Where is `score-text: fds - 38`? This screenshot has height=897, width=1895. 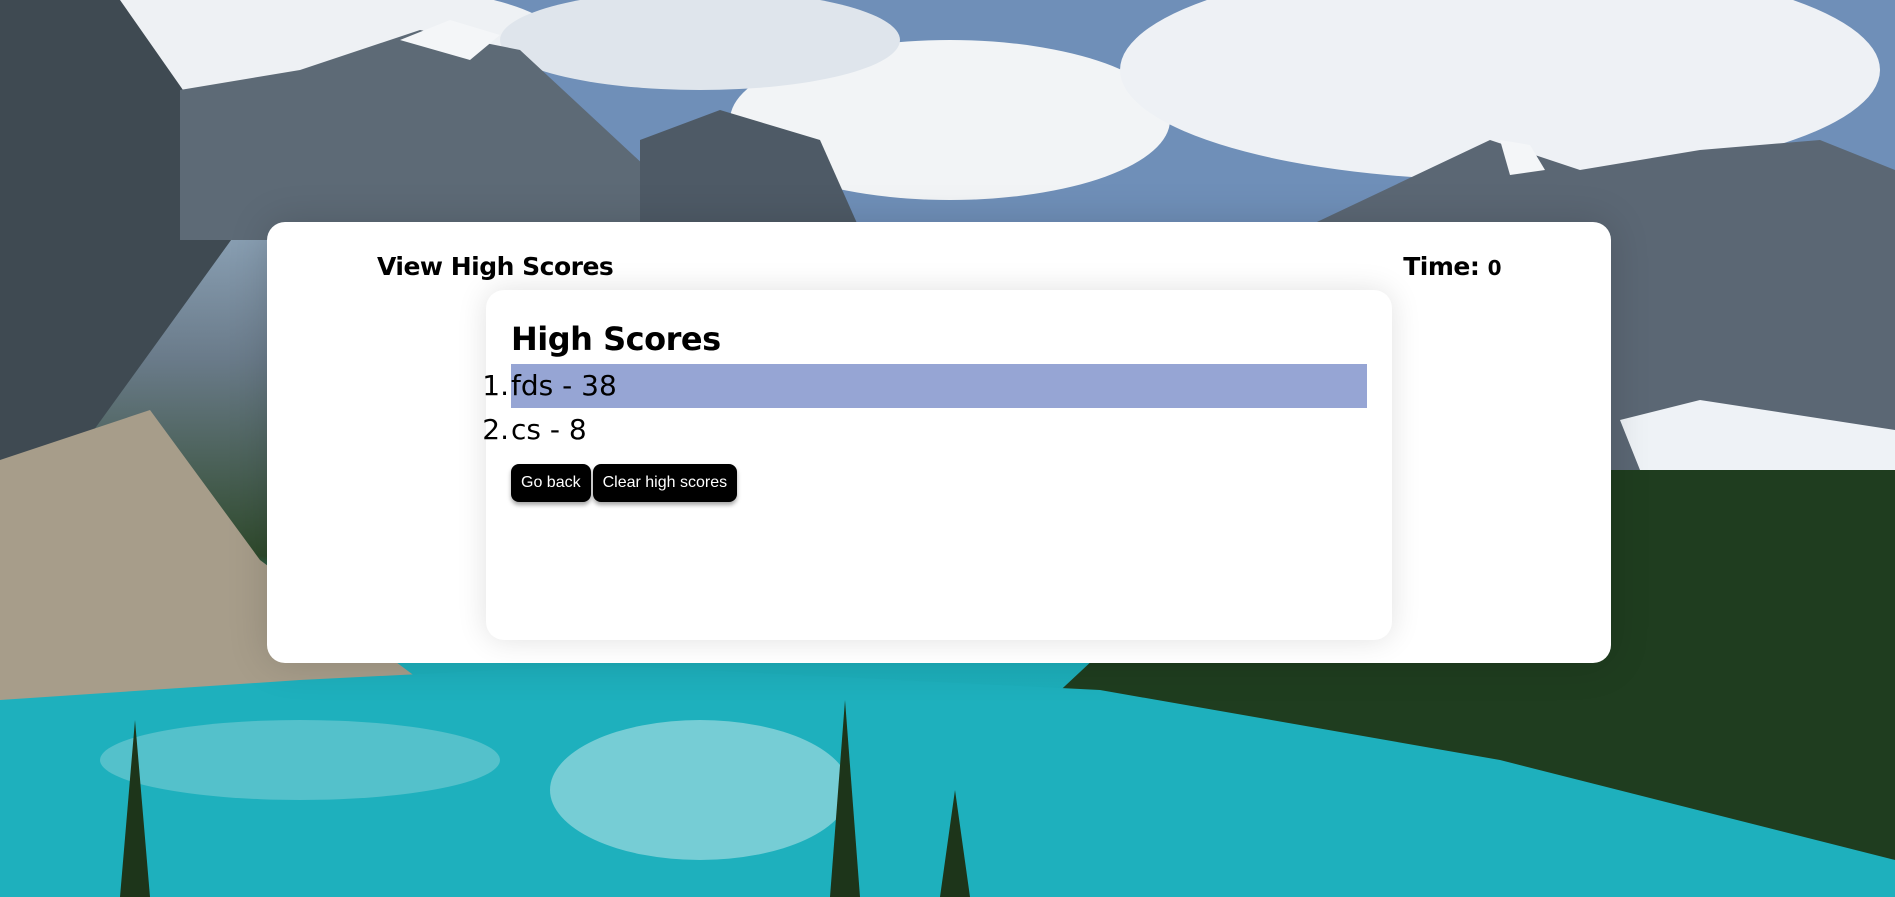
score-text: fds - 38 is located at coordinates (564, 385).